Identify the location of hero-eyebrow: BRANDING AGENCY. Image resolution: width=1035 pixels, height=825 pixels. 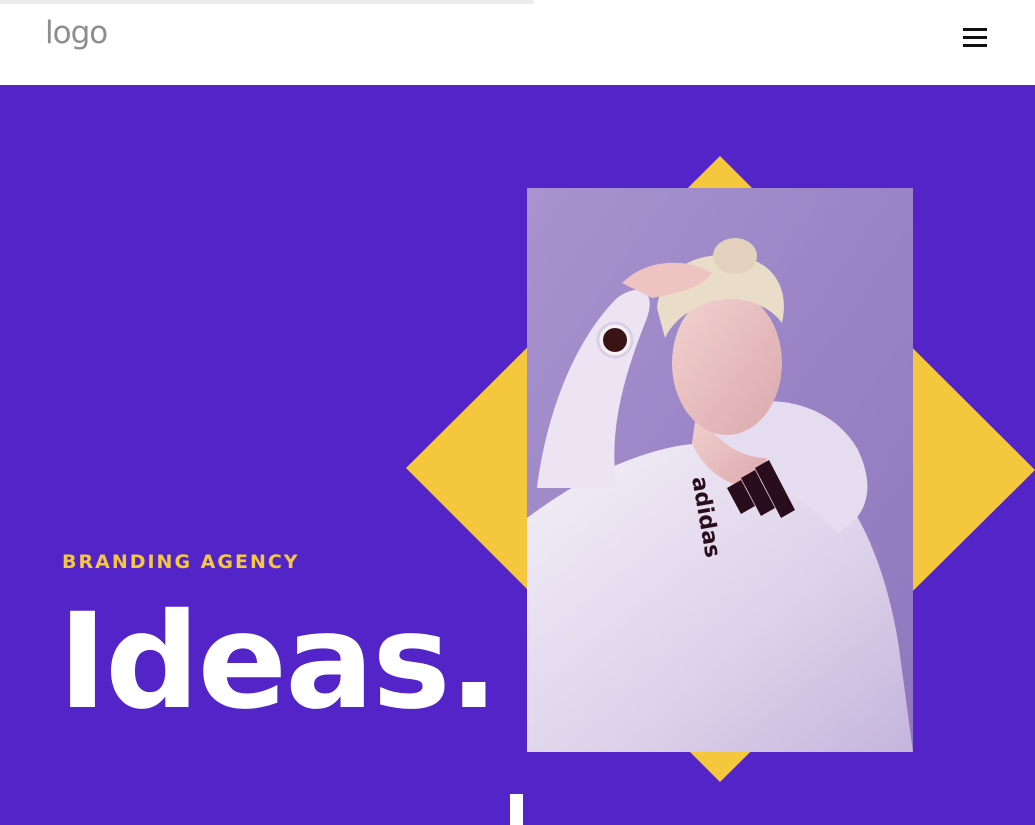
(181, 562).